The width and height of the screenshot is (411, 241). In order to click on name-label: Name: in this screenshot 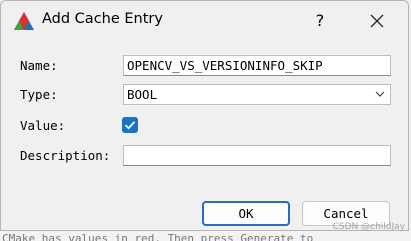, I will do `click(39, 65)`.